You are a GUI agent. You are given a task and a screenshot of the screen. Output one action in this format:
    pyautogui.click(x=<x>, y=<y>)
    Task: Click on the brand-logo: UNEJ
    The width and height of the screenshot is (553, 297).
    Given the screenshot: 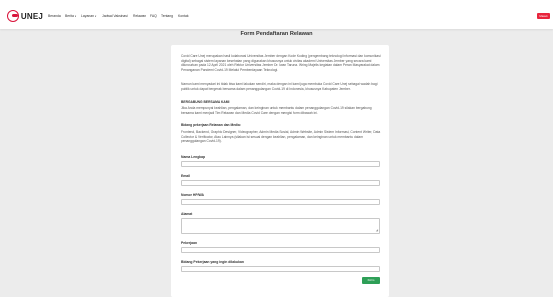 What is the action you would take?
    pyautogui.click(x=25, y=16)
    